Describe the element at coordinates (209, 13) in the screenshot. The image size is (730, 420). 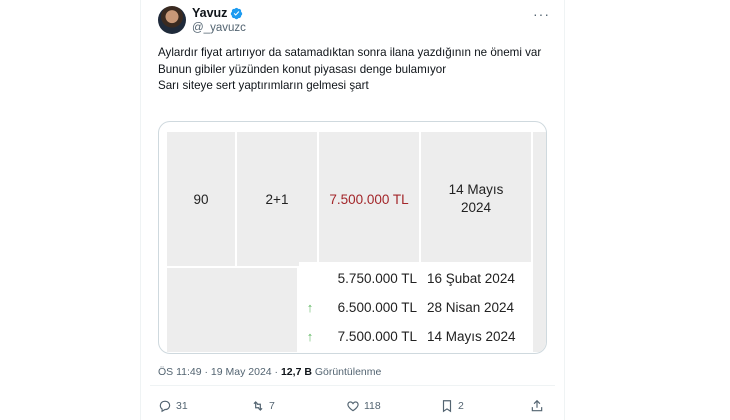
I see `author-name: Yavuz` at that location.